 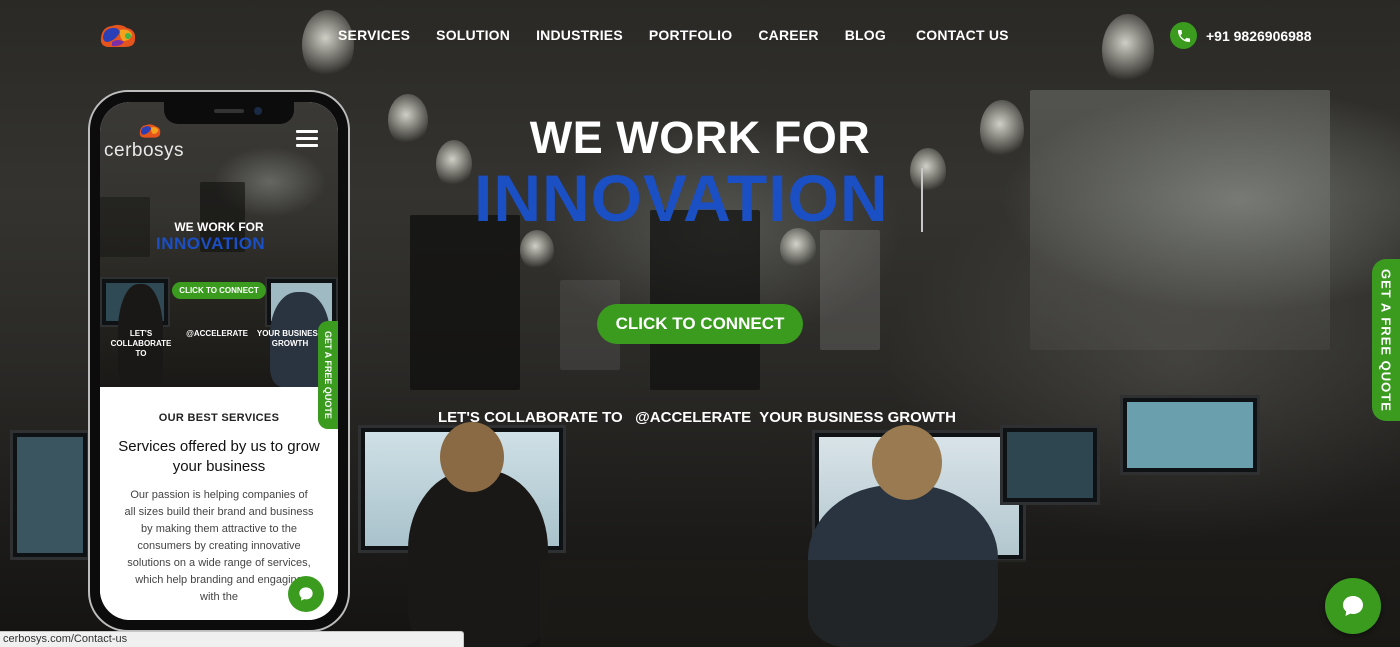 What do you see at coordinates (219, 290) in the screenshot?
I see `mobile-click-to-connect-button: CLICK TO CONNECT` at bounding box center [219, 290].